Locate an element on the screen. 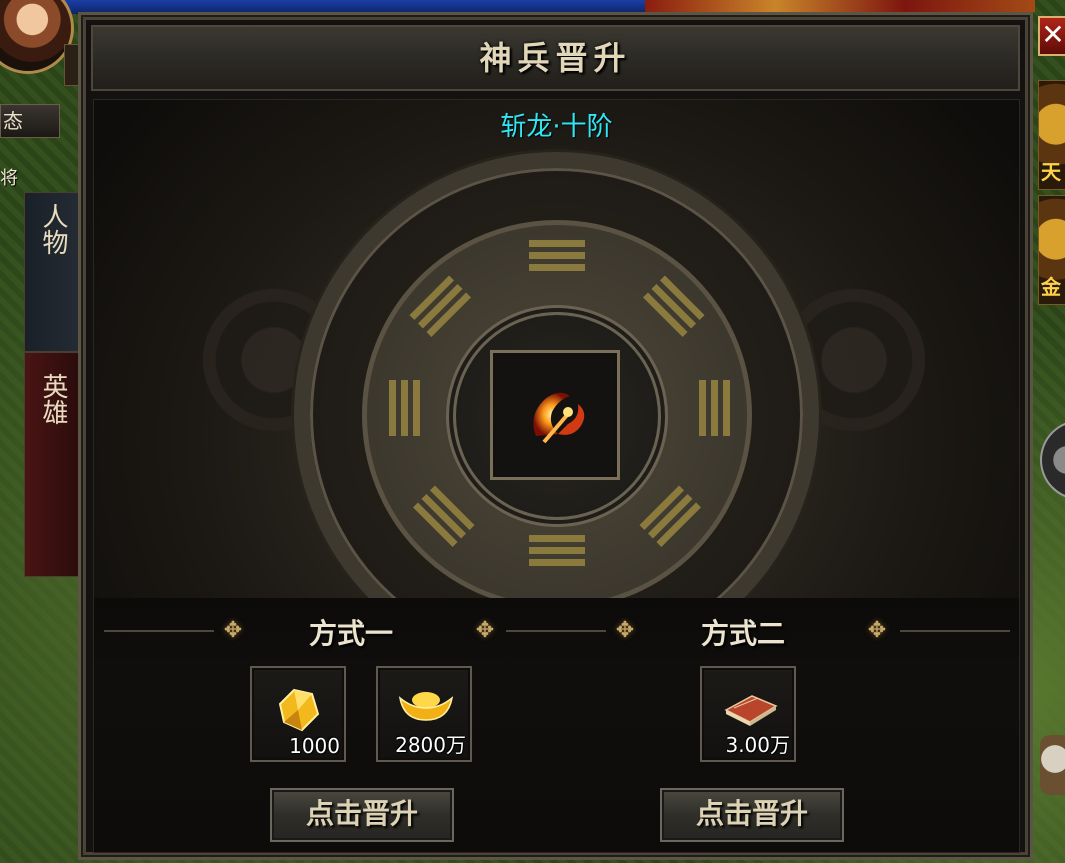 The width and height of the screenshot is (1065, 863). close-button: ✕ is located at coordinates (1051, 36).